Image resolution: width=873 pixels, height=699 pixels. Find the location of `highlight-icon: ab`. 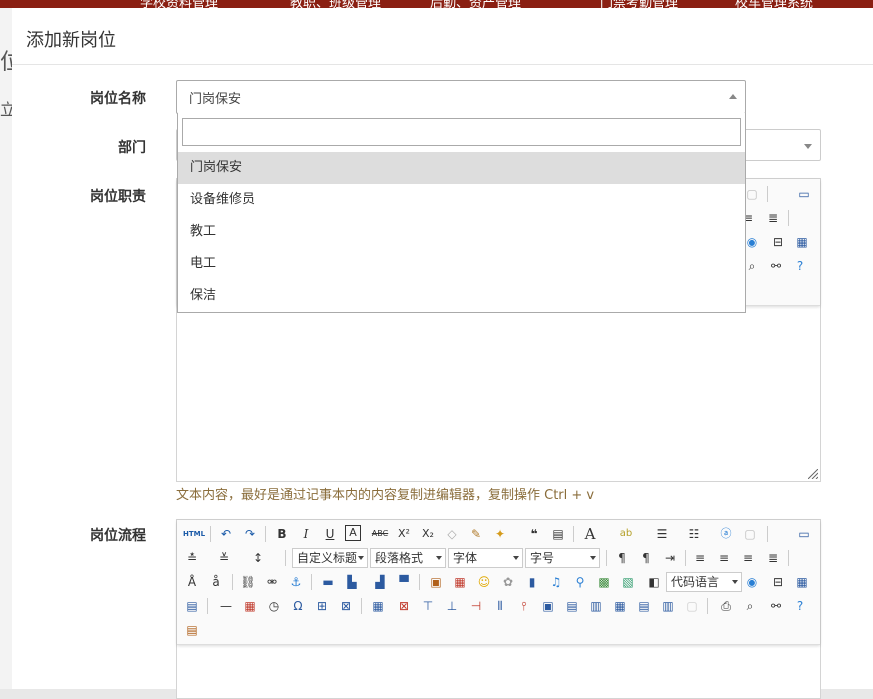

highlight-icon: ab is located at coordinates (626, 534).